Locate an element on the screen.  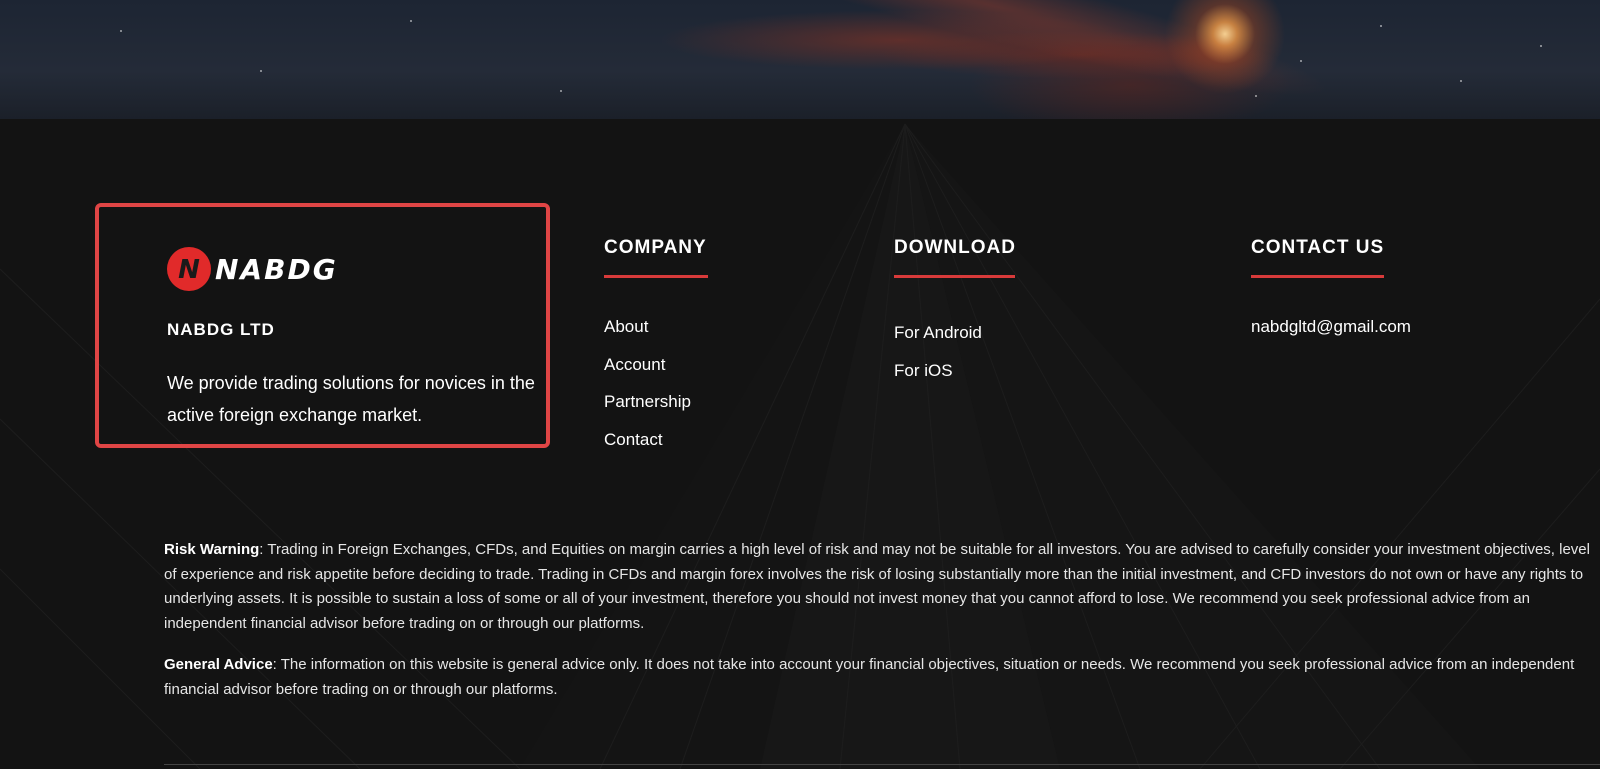
svg-text: N is located at coordinates (189, 270).